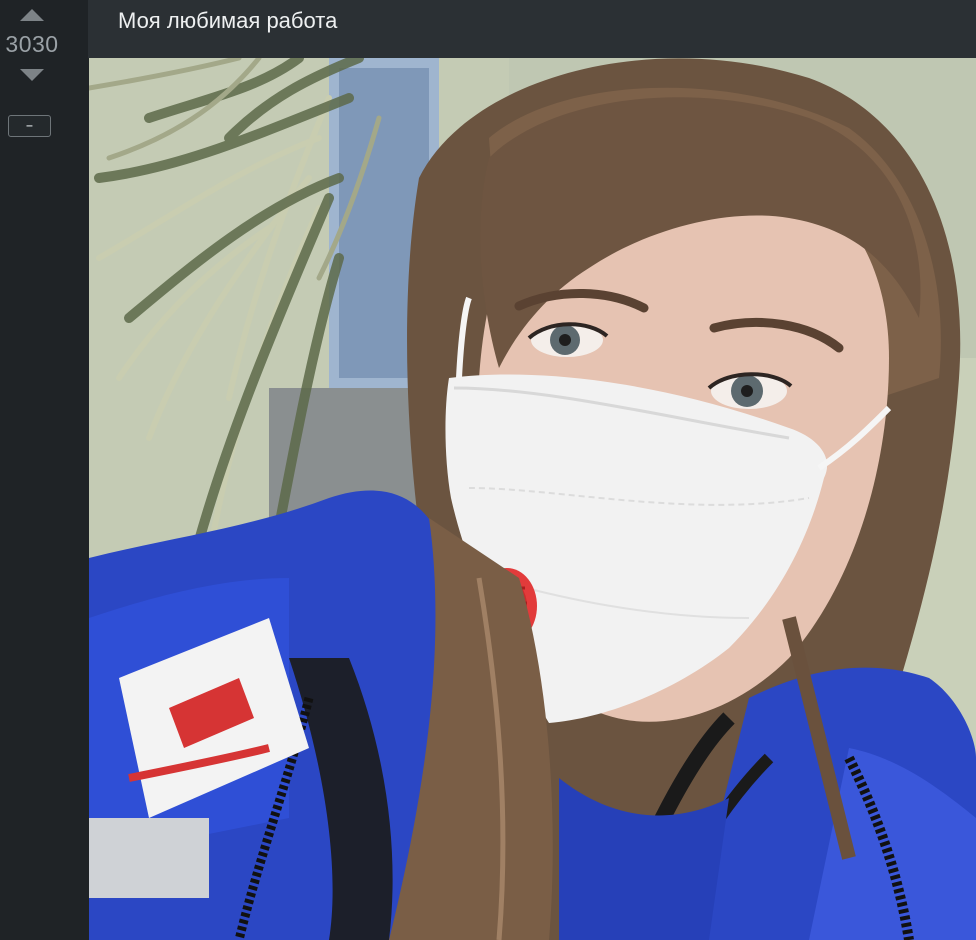 Image resolution: width=976 pixels, height=940 pixels. Describe the element at coordinates (32, 470) in the screenshot. I see `vote-column: 3030 –` at that location.